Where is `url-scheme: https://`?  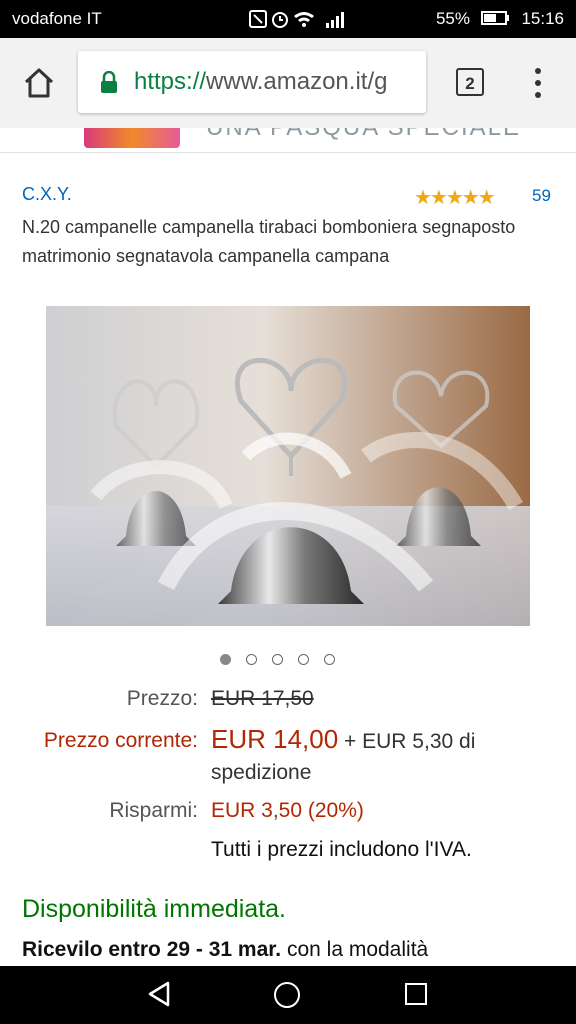 url-scheme: https:// is located at coordinates (170, 81).